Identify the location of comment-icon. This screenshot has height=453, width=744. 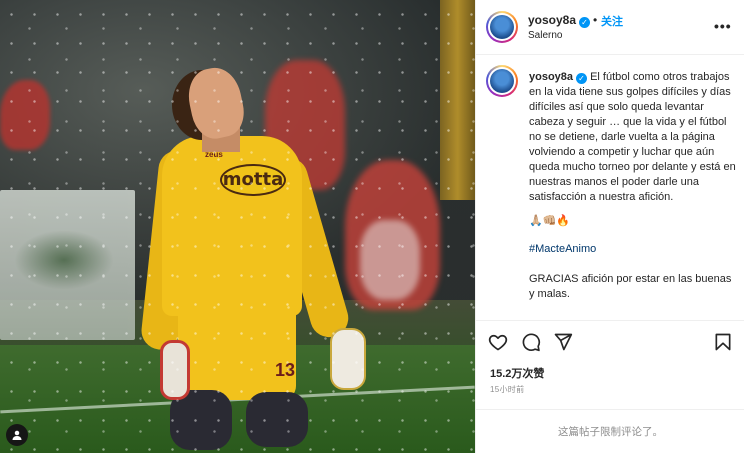
(532, 343).